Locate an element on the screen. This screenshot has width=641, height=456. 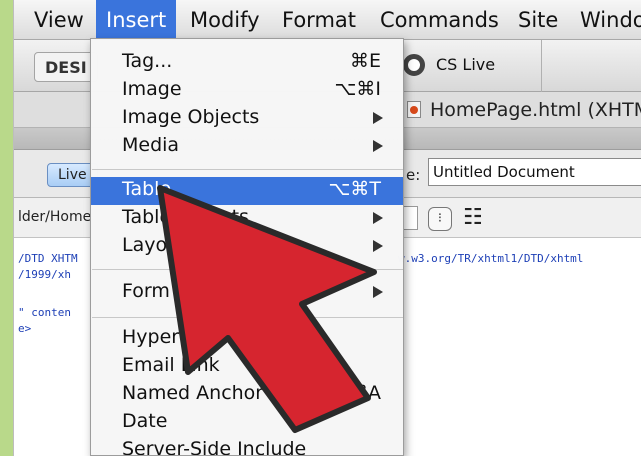
menu-item-shortcut: ⌥⌘T is located at coordinates (354, 189).